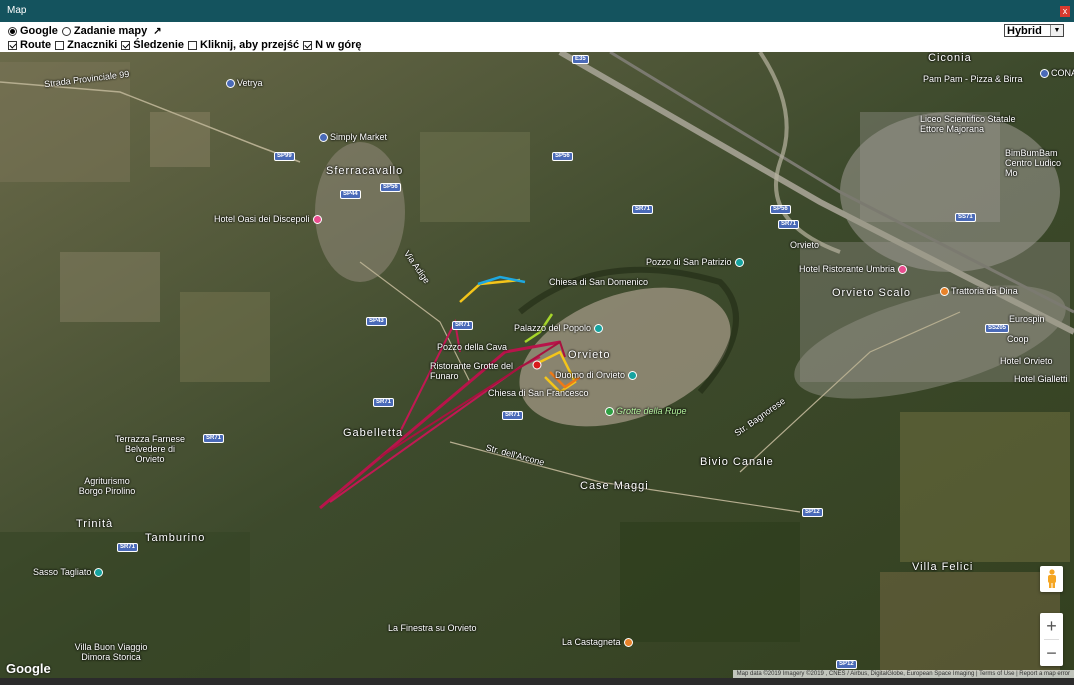 This screenshot has height=685, width=1074. I want to click on map-type-select: Hybrid ▼, so click(1034, 30).